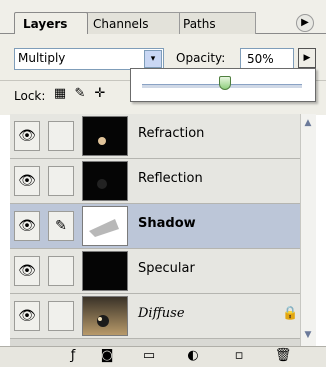 The height and width of the screenshot is (367, 326). Describe the element at coordinates (193, 356) in the screenshot. I see `adjustment-icon: ◐` at that location.